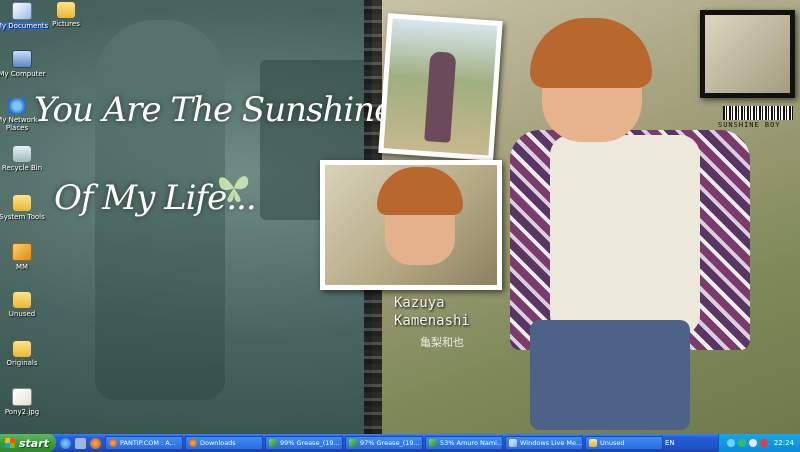  I want to click on wallpaper-title-line1: You Are The Sunshine, so click(214, 110).